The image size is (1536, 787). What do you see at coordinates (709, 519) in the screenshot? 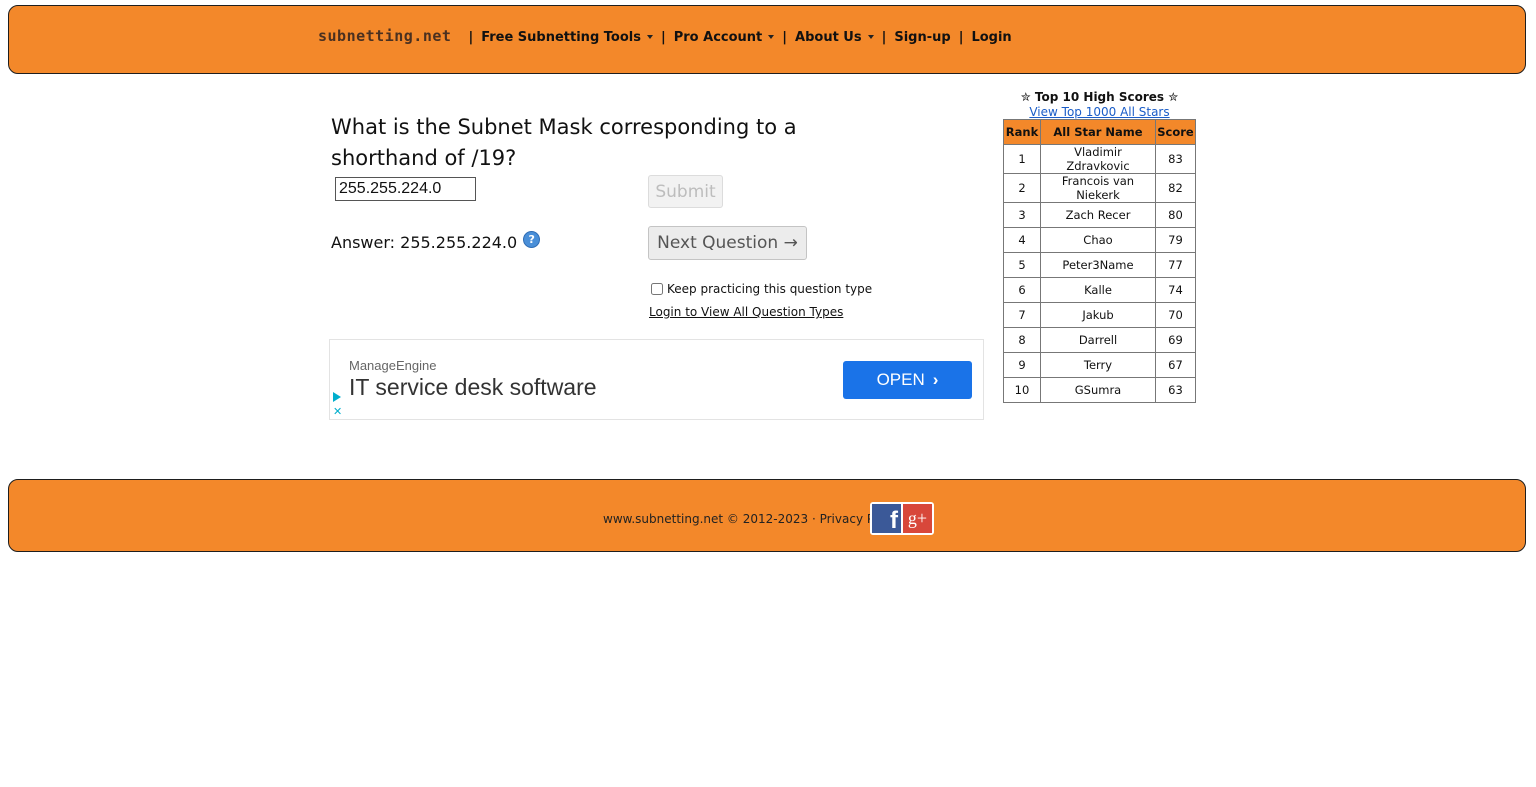
I see `copyright-text: www.subnetting.net © 2012-2023 ·` at bounding box center [709, 519].